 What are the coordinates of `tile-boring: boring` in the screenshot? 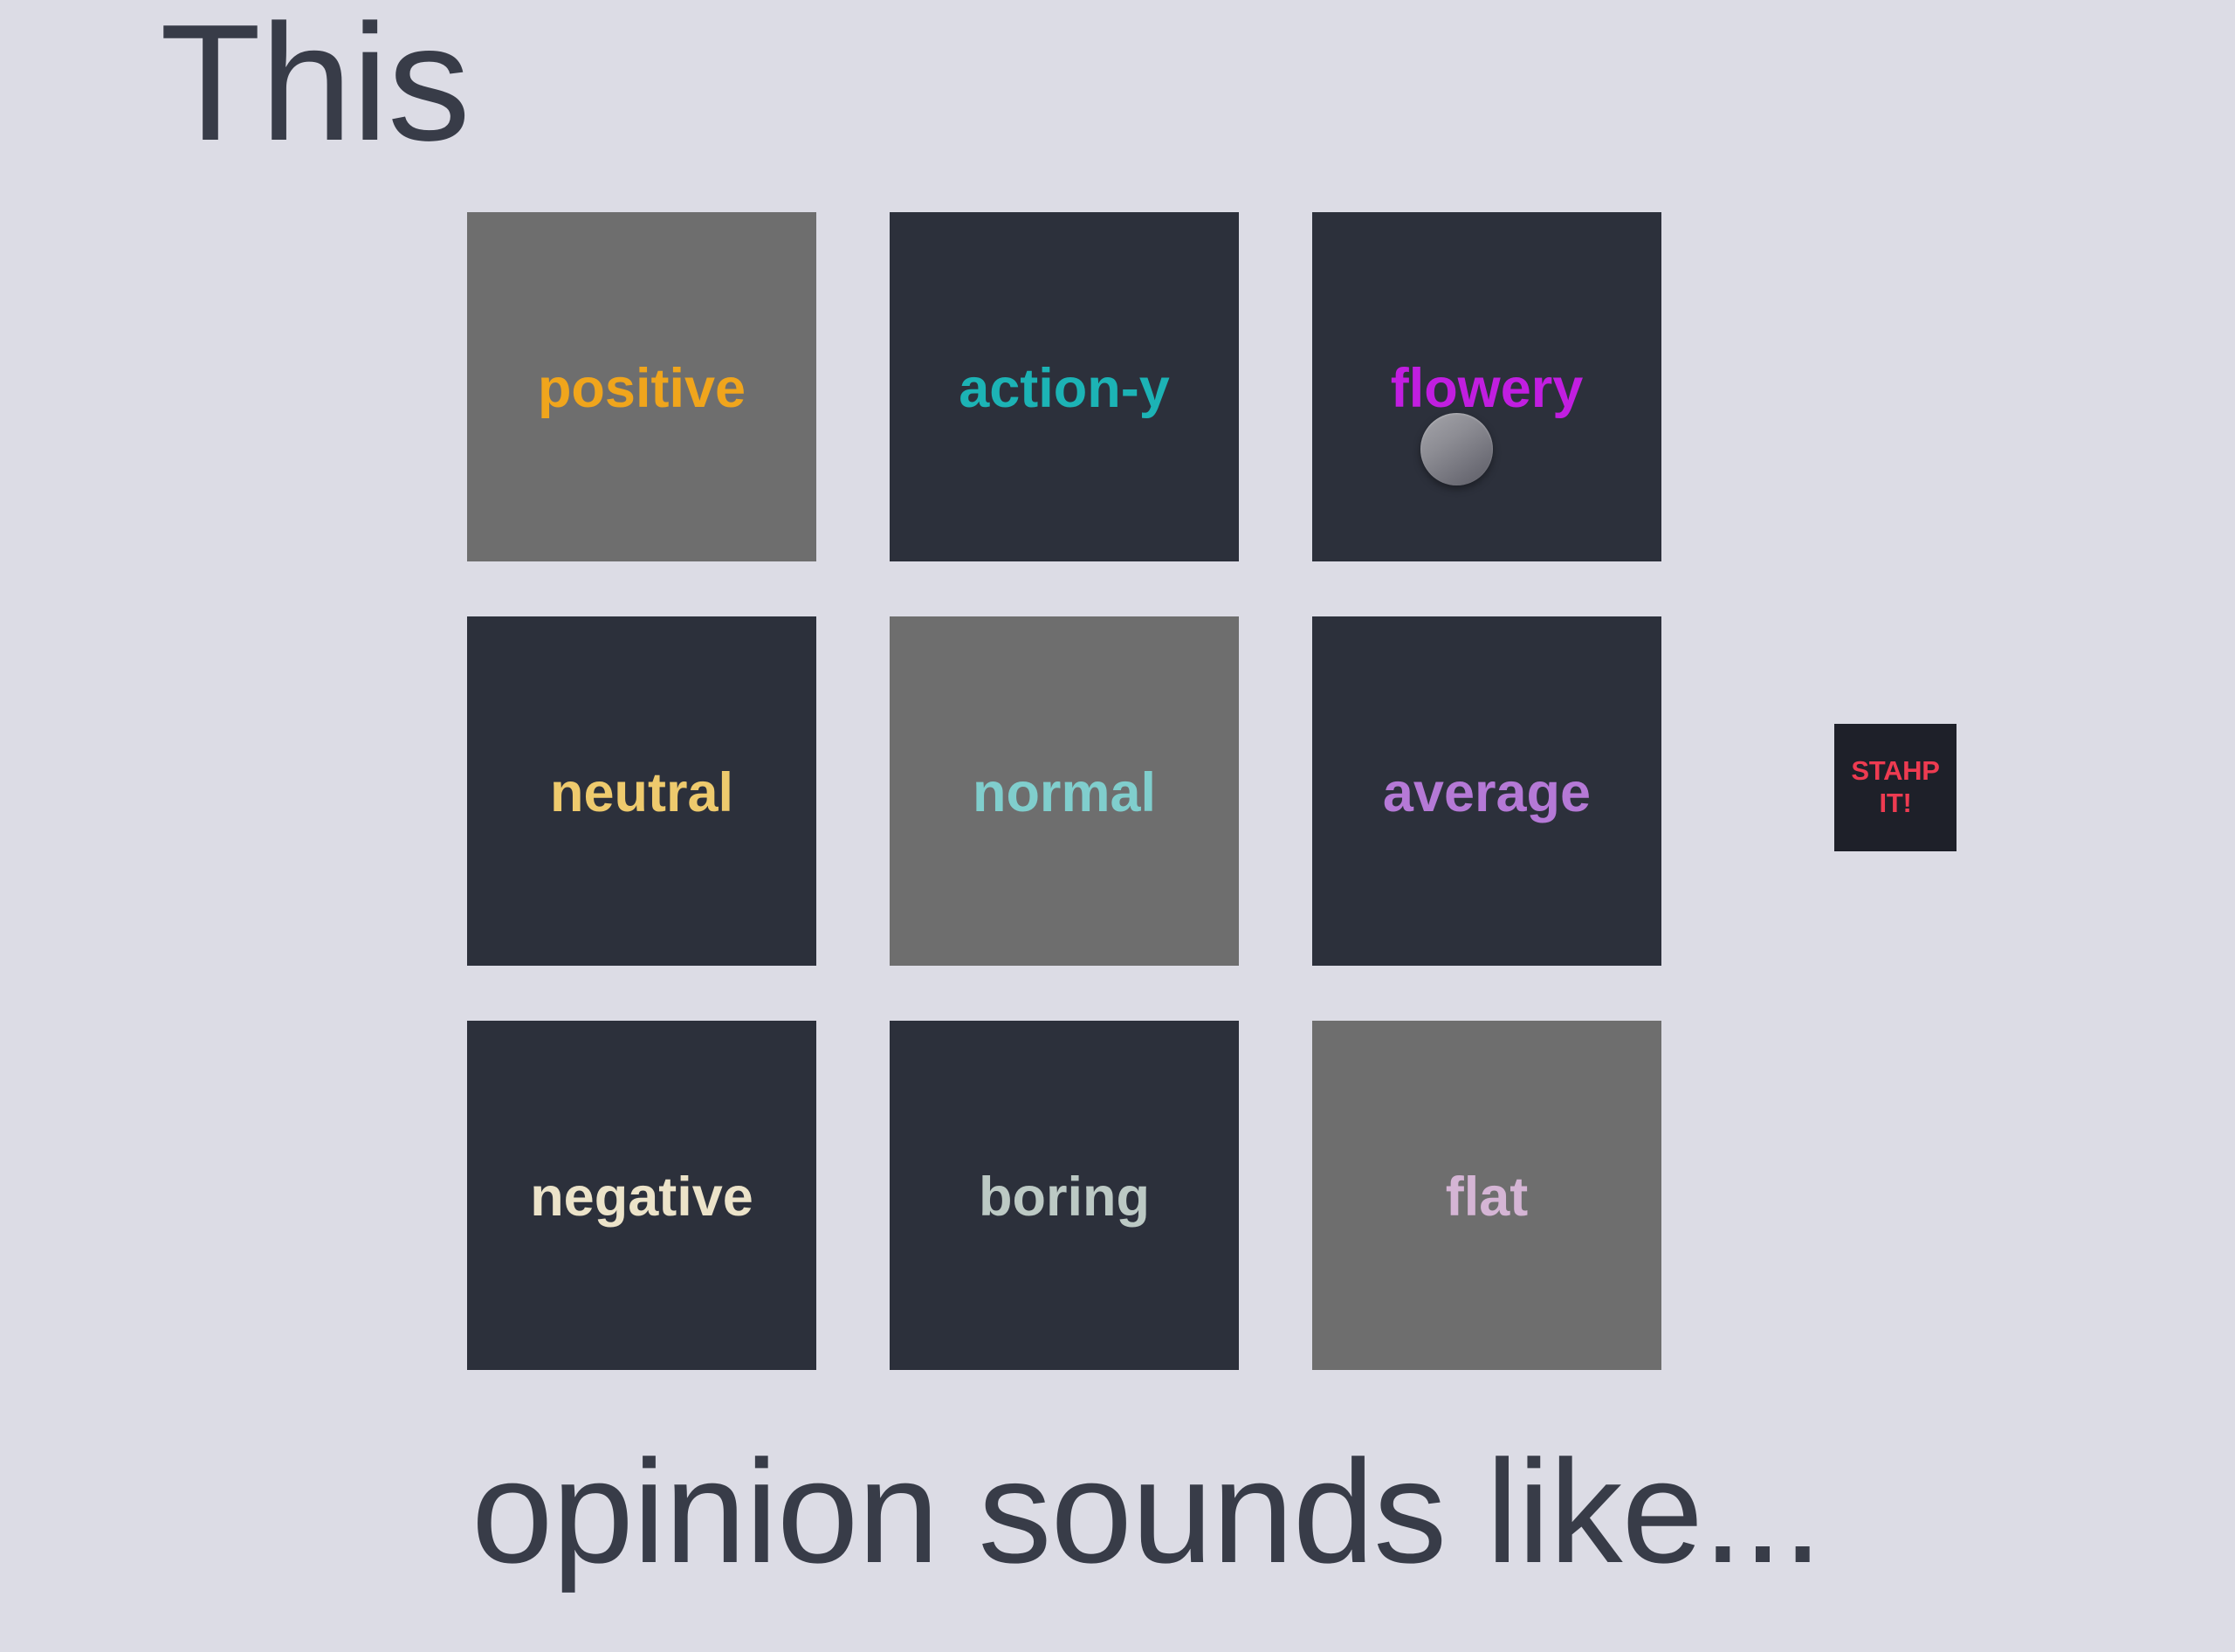 It's located at (1064, 1195).